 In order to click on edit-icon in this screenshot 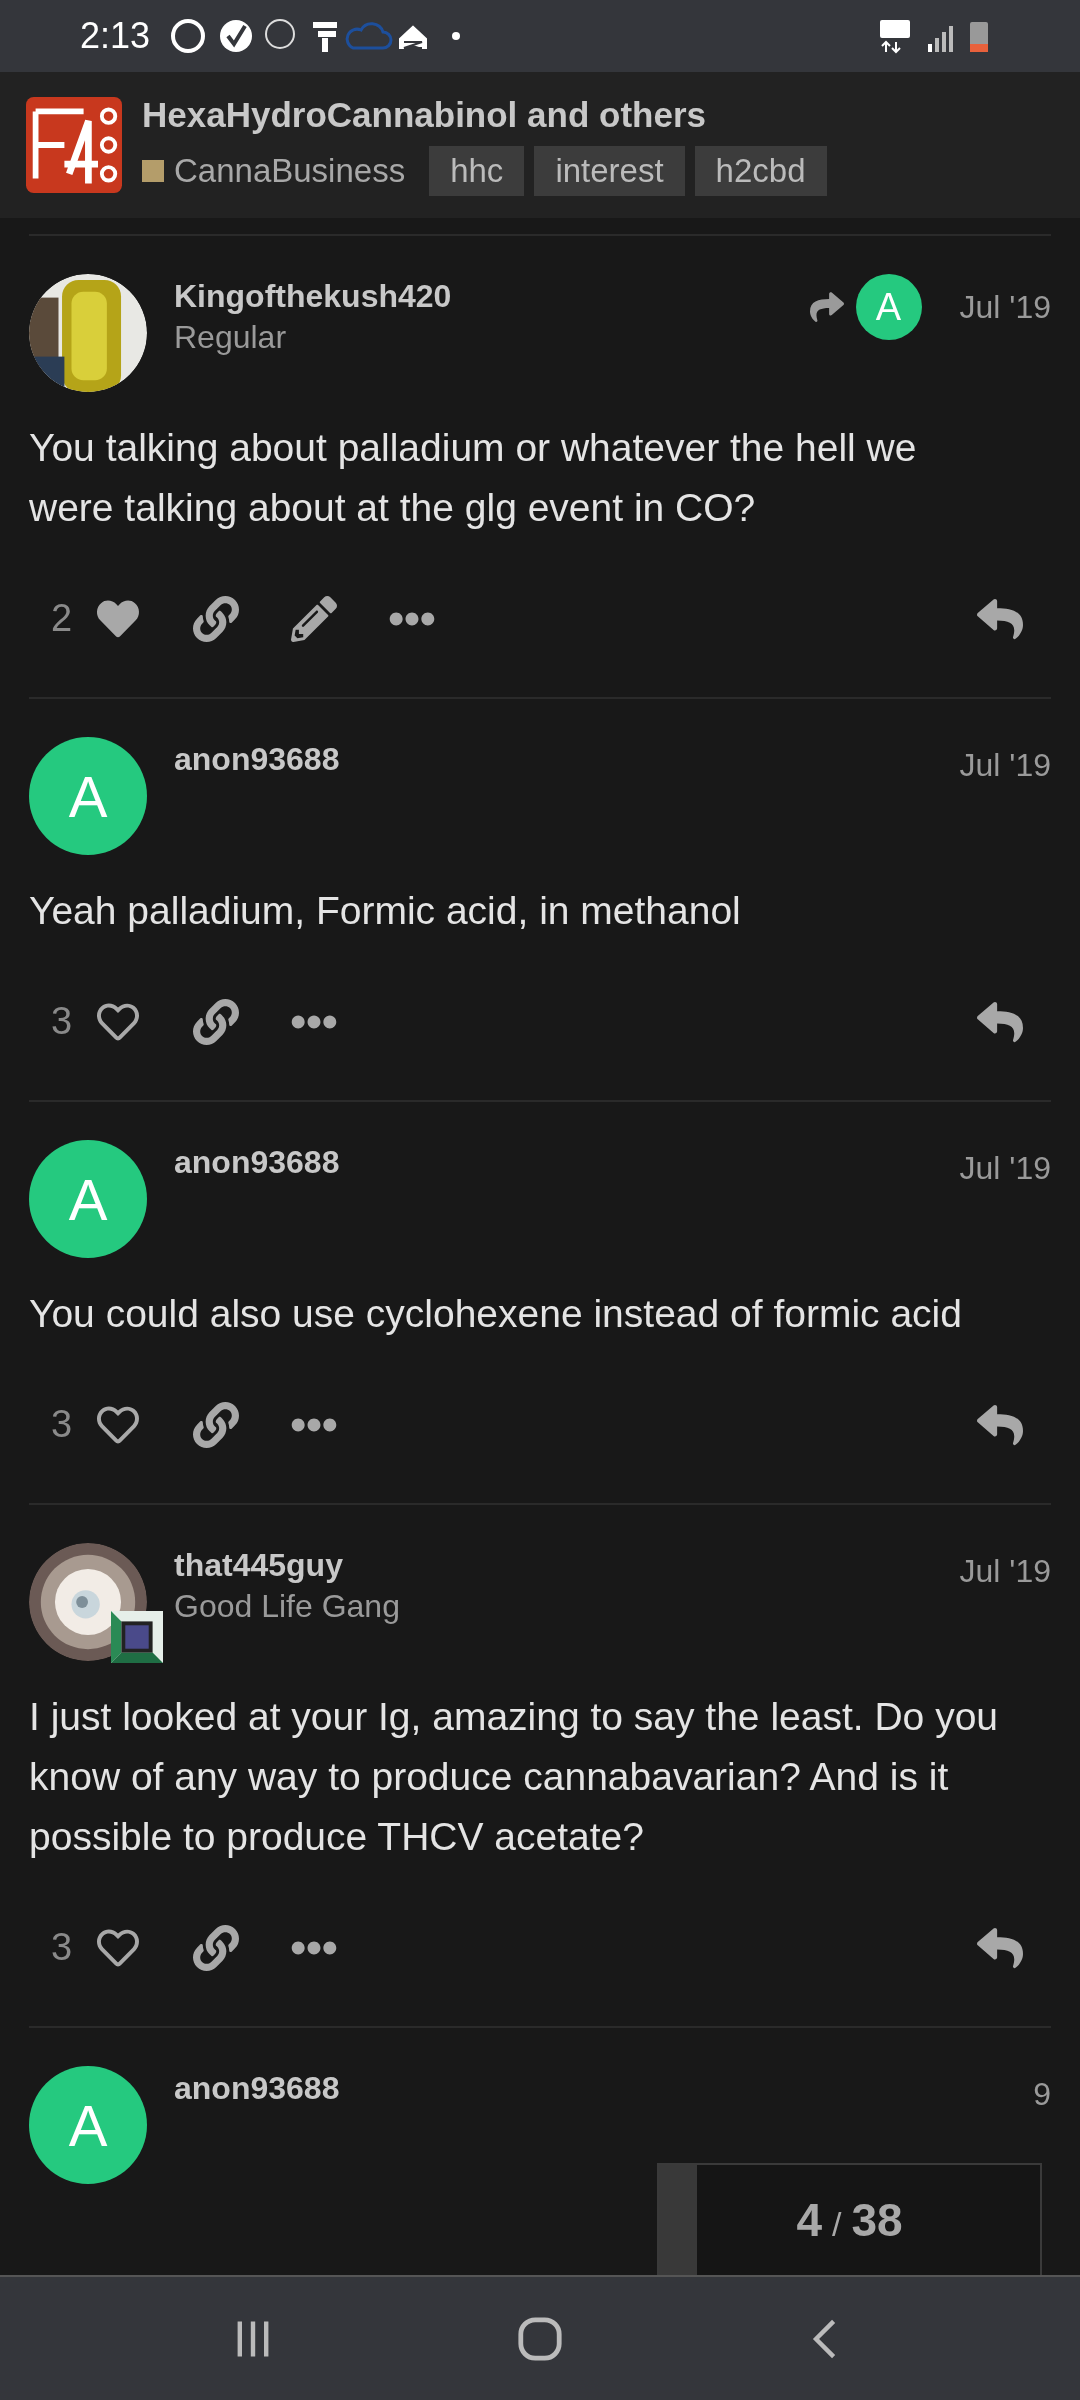, I will do `click(314, 618)`.